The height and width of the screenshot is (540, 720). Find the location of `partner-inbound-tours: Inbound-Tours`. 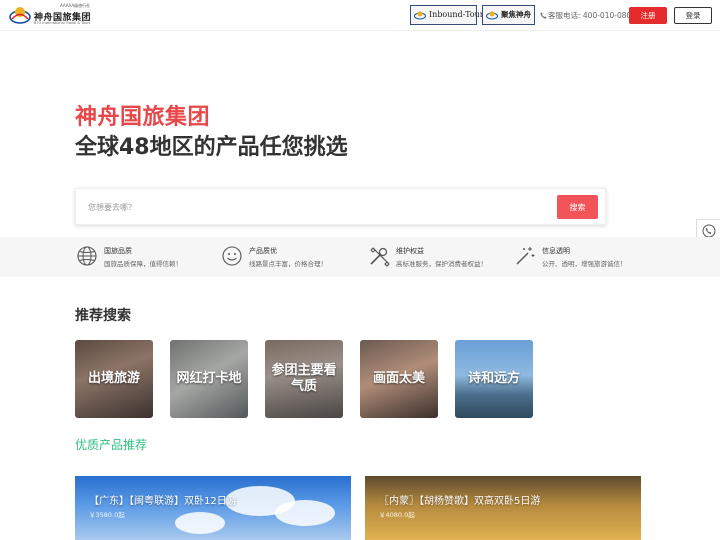

partner-inbound-tours: Inbound-Tours is located at coordinates (449, 15).